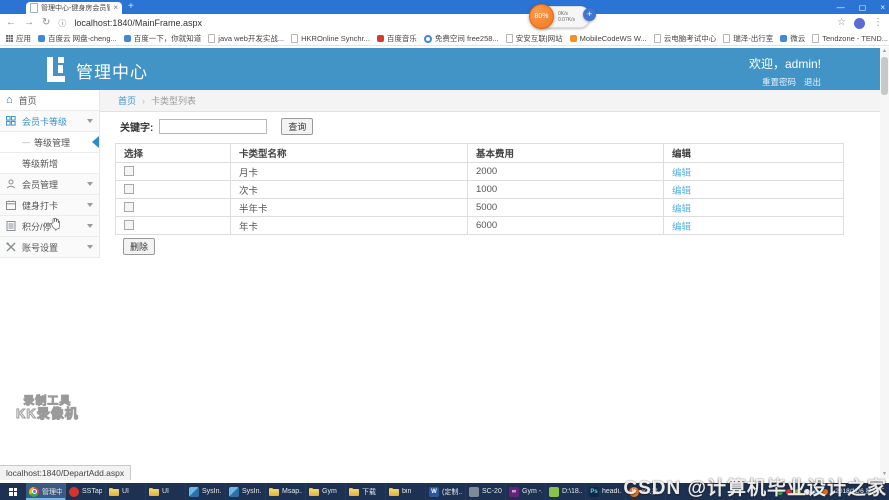 The width and height of the screenshot is (889, 500). Describe the element at coordinates (406, 491) in the screenshot. I see `taskbar-item-folder: bin` at that location.